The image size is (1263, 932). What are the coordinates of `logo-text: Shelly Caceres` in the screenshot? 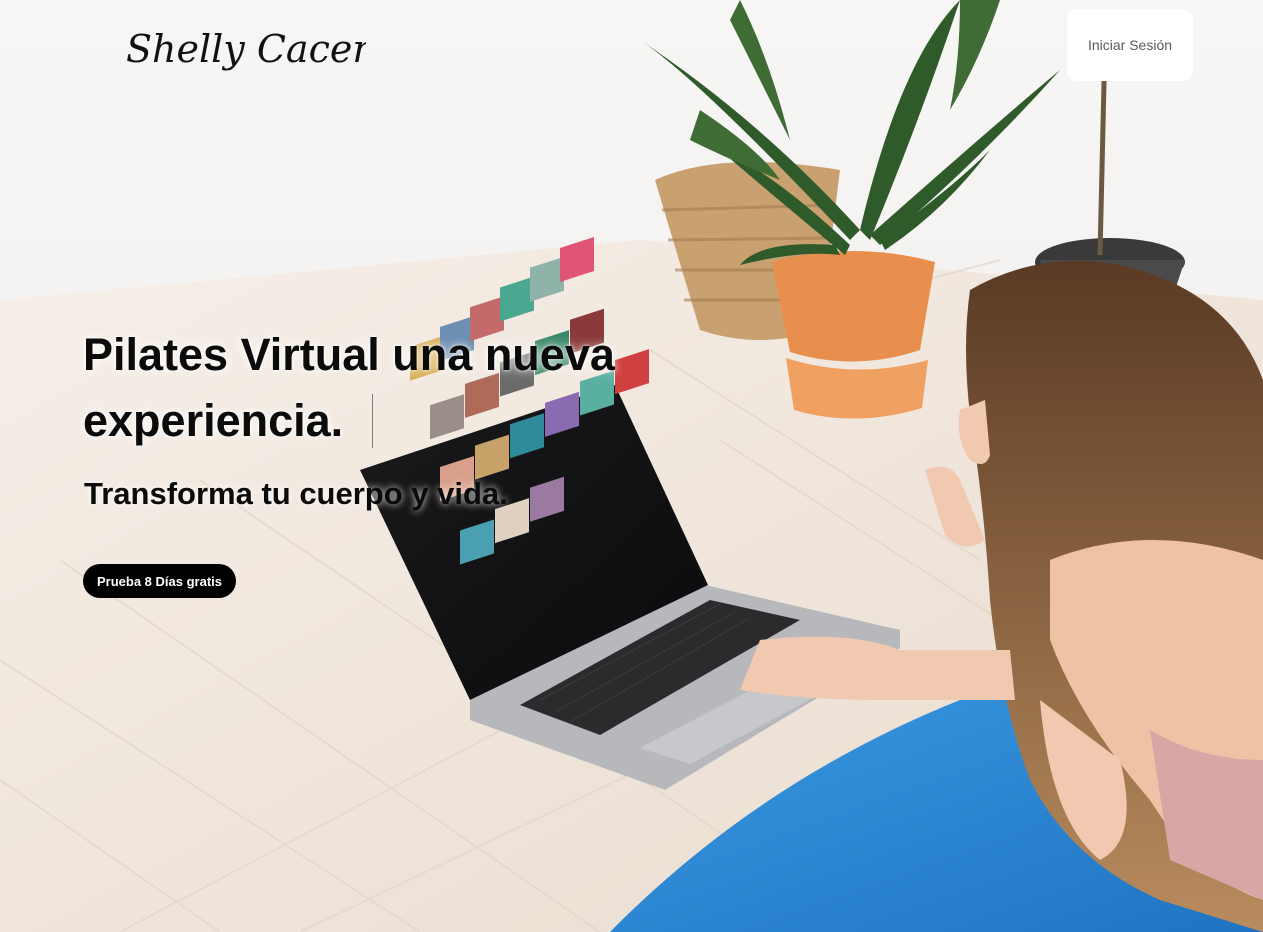 It's located at (246, 49).